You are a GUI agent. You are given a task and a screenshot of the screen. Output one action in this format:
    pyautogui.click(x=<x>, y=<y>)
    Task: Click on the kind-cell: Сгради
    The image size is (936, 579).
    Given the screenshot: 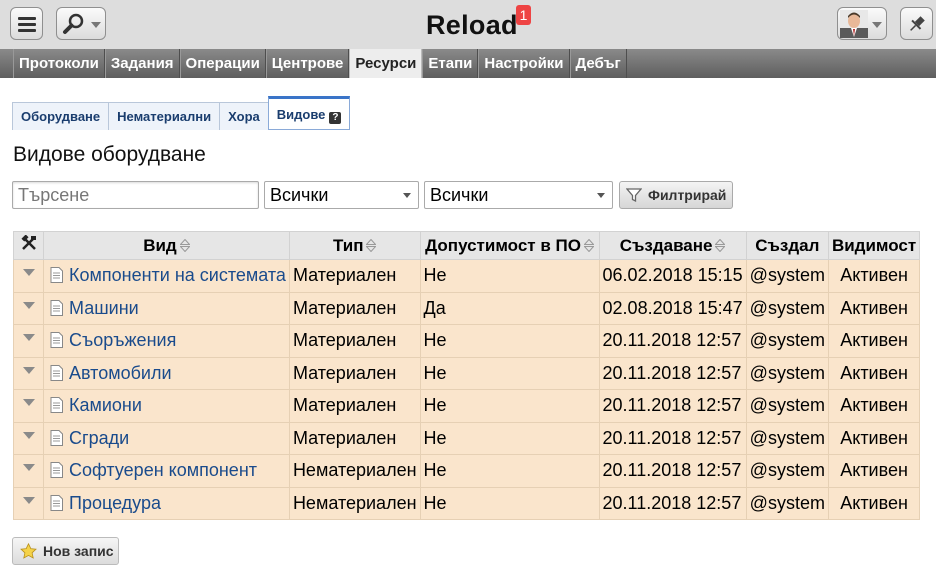 What is the action you would take?
    pyautogui.click(x=166, y=438)
    